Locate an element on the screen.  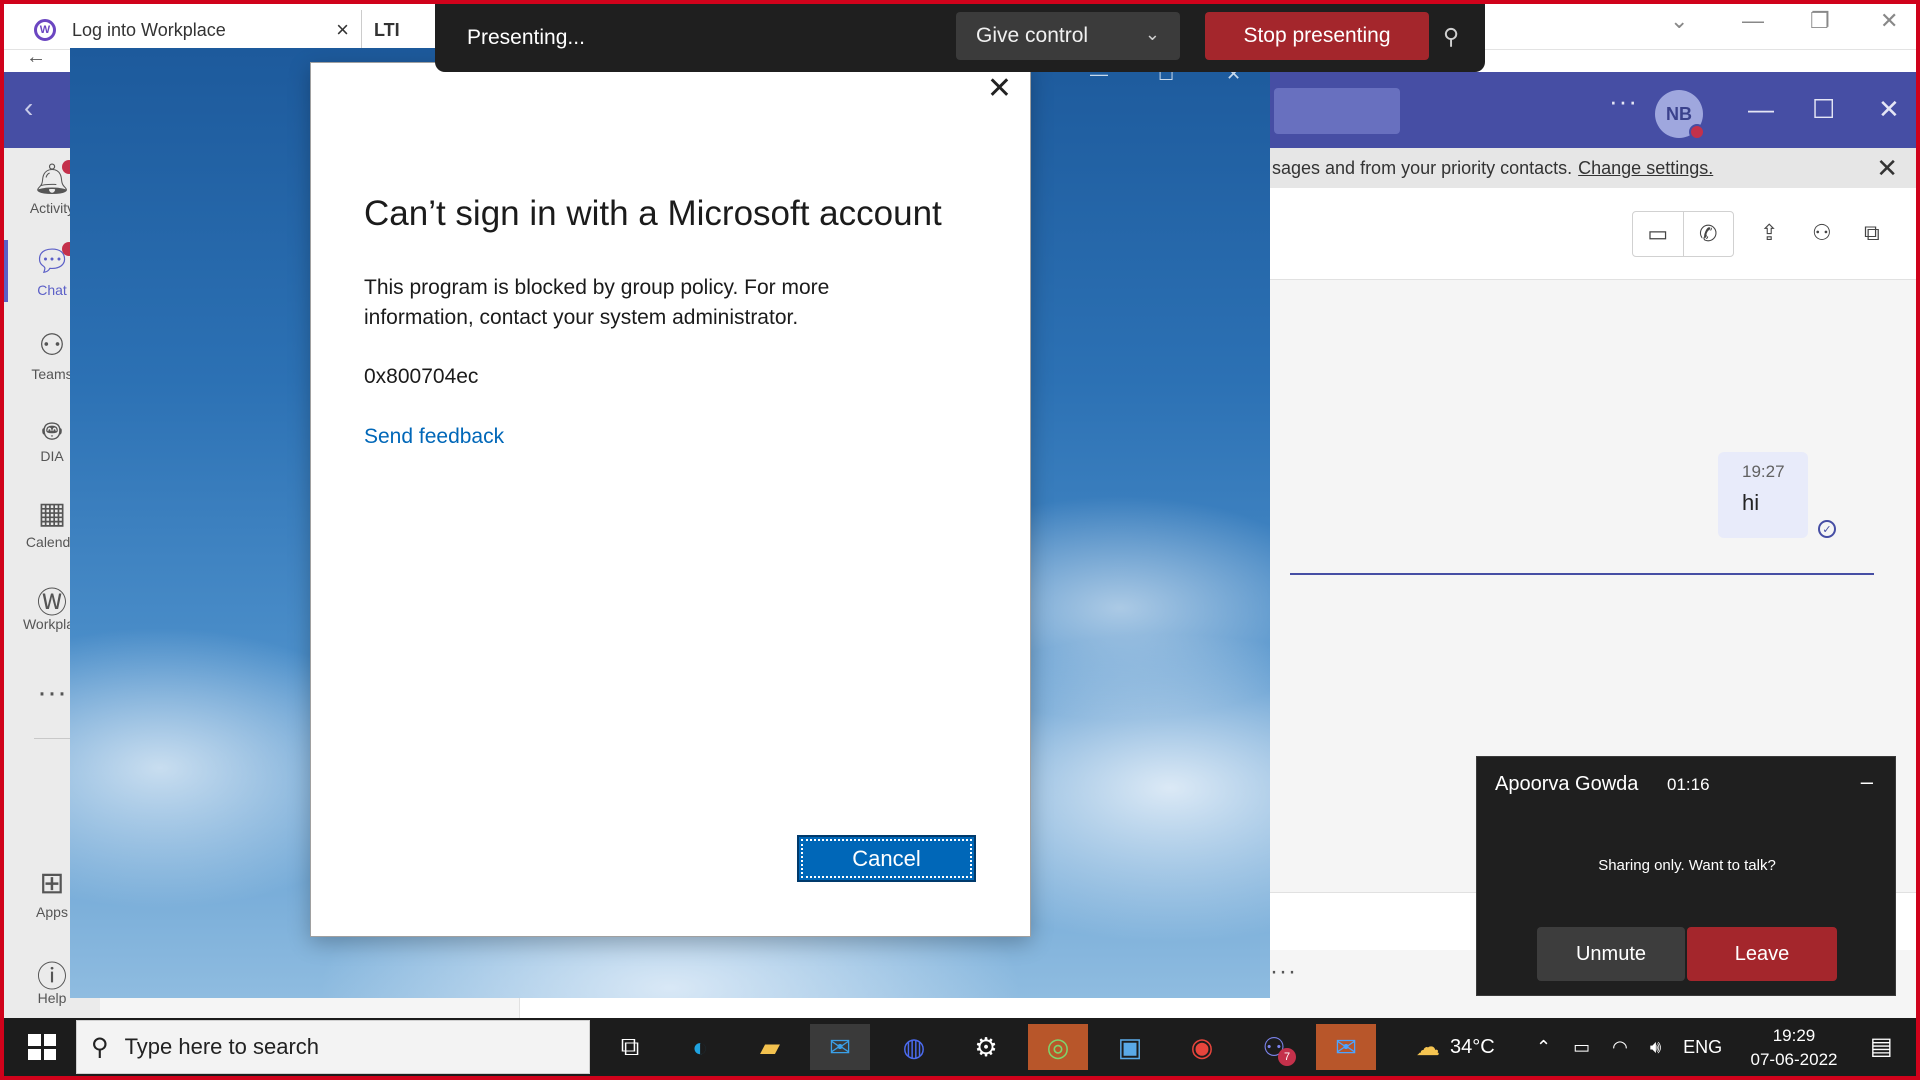
search-box is located at coordinates (1337, 111).